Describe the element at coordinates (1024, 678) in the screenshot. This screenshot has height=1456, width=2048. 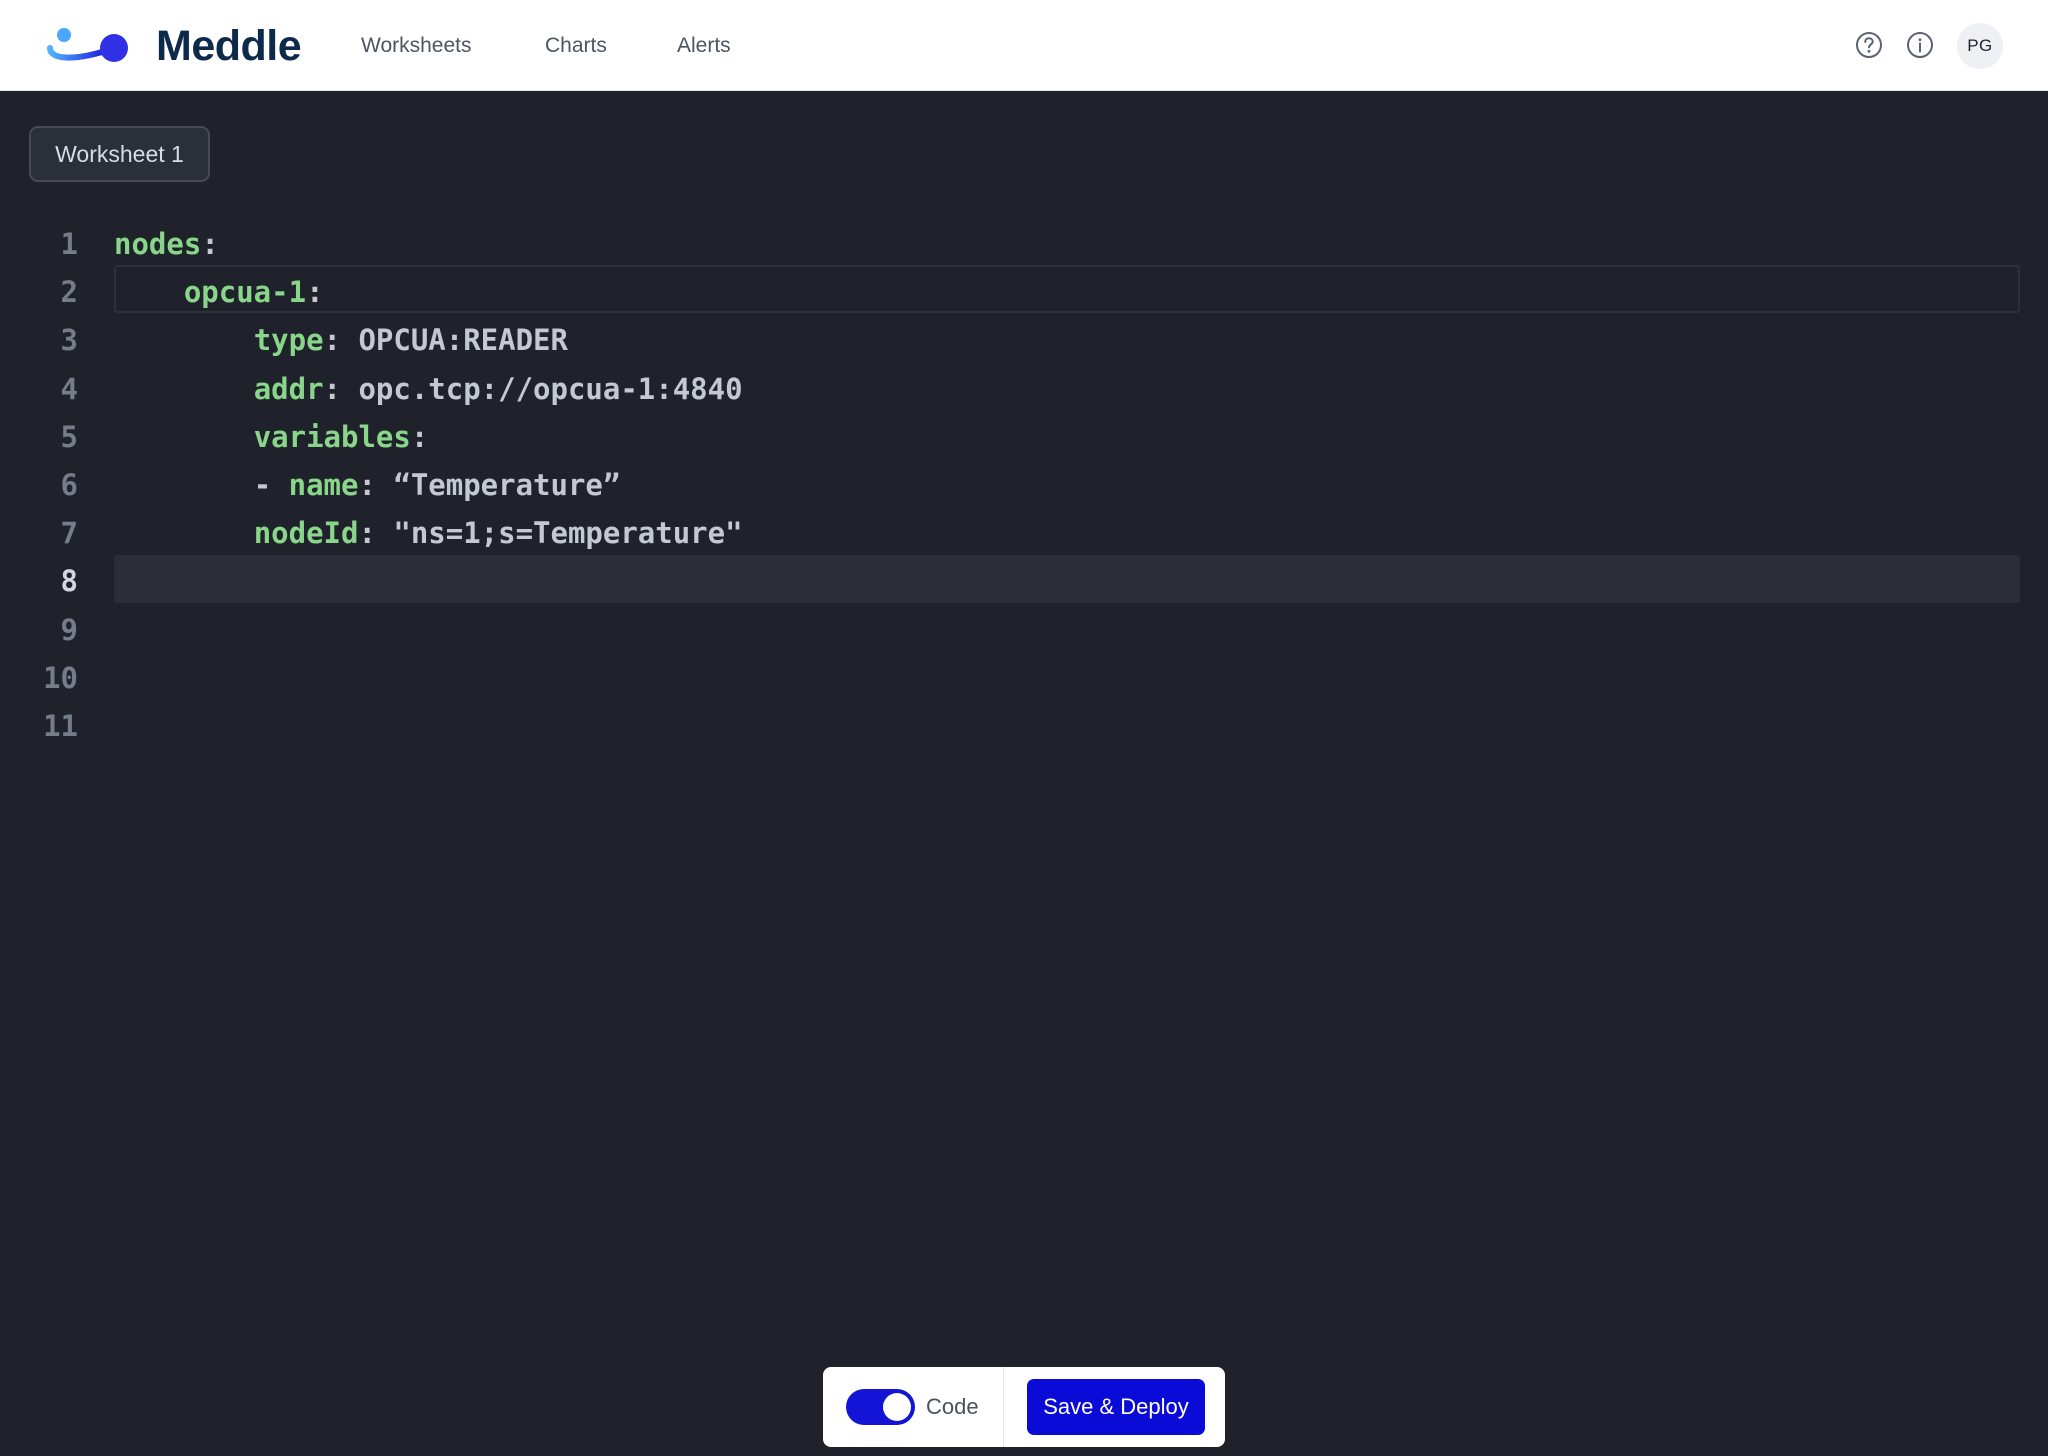
I see `editor-line: 10` at that location.